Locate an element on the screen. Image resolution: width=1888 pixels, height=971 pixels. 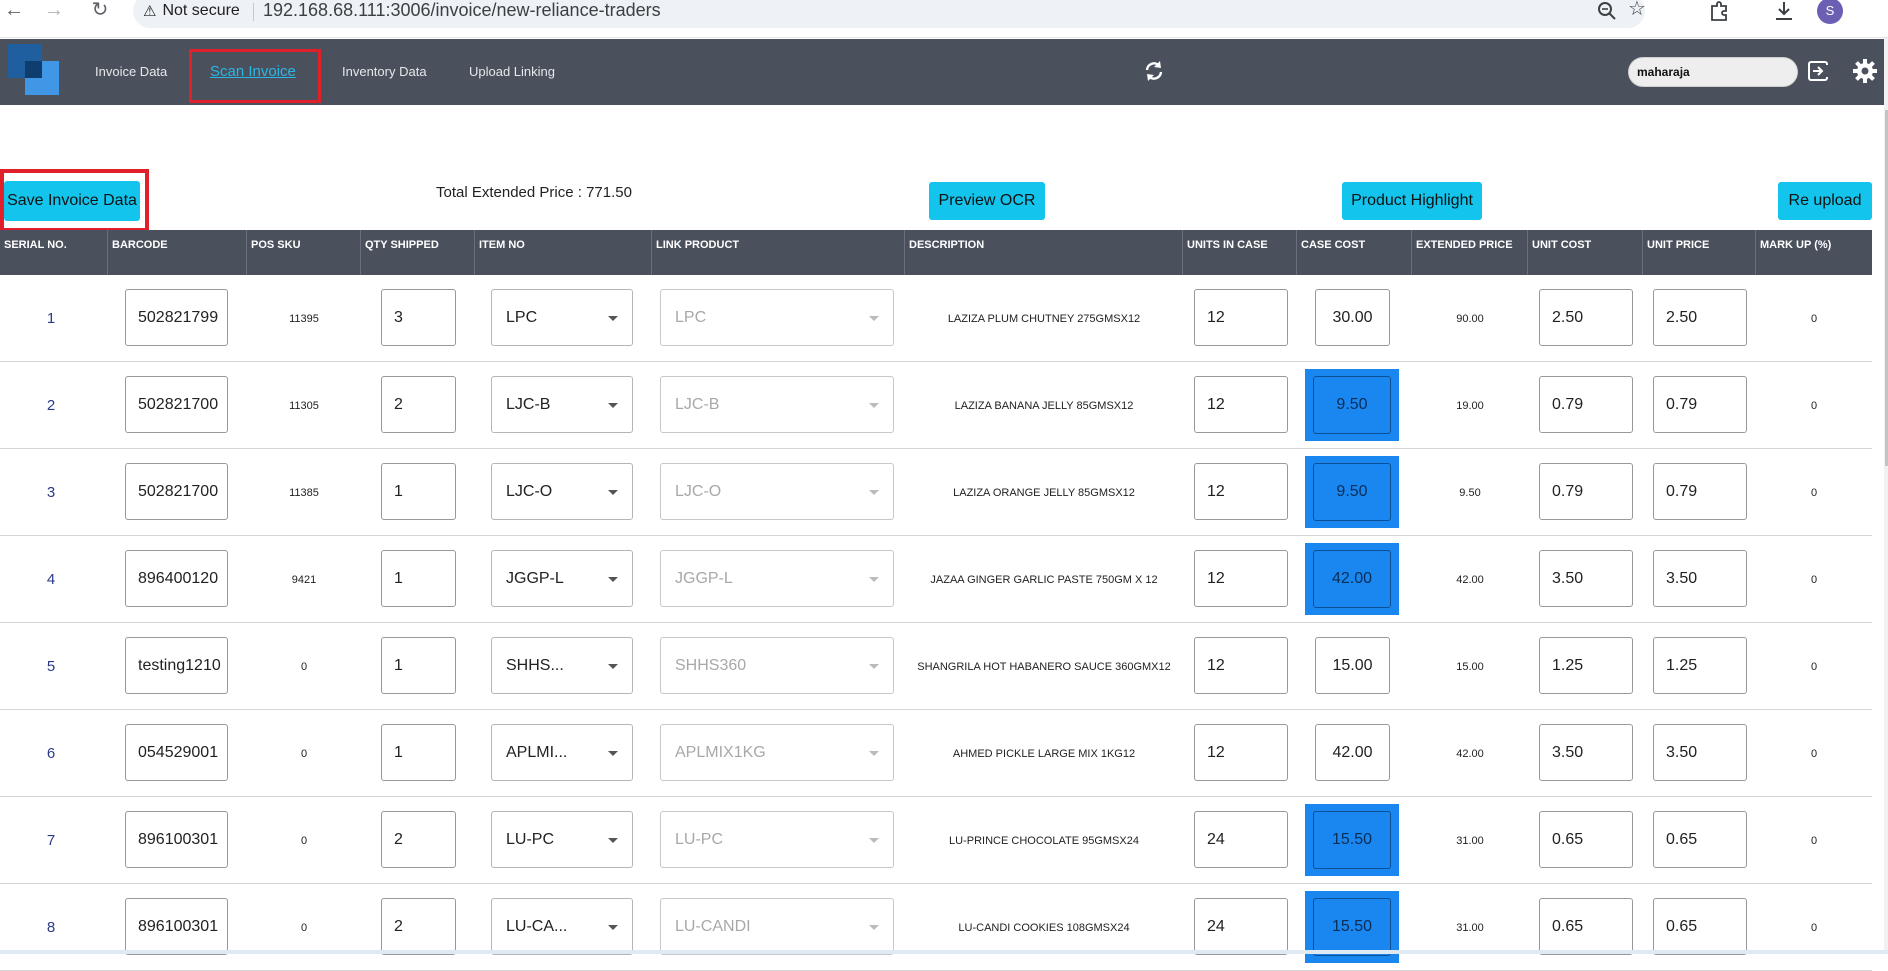
col-units-in-case: UNITS IN CASE is located at coordinates (1240, 252).